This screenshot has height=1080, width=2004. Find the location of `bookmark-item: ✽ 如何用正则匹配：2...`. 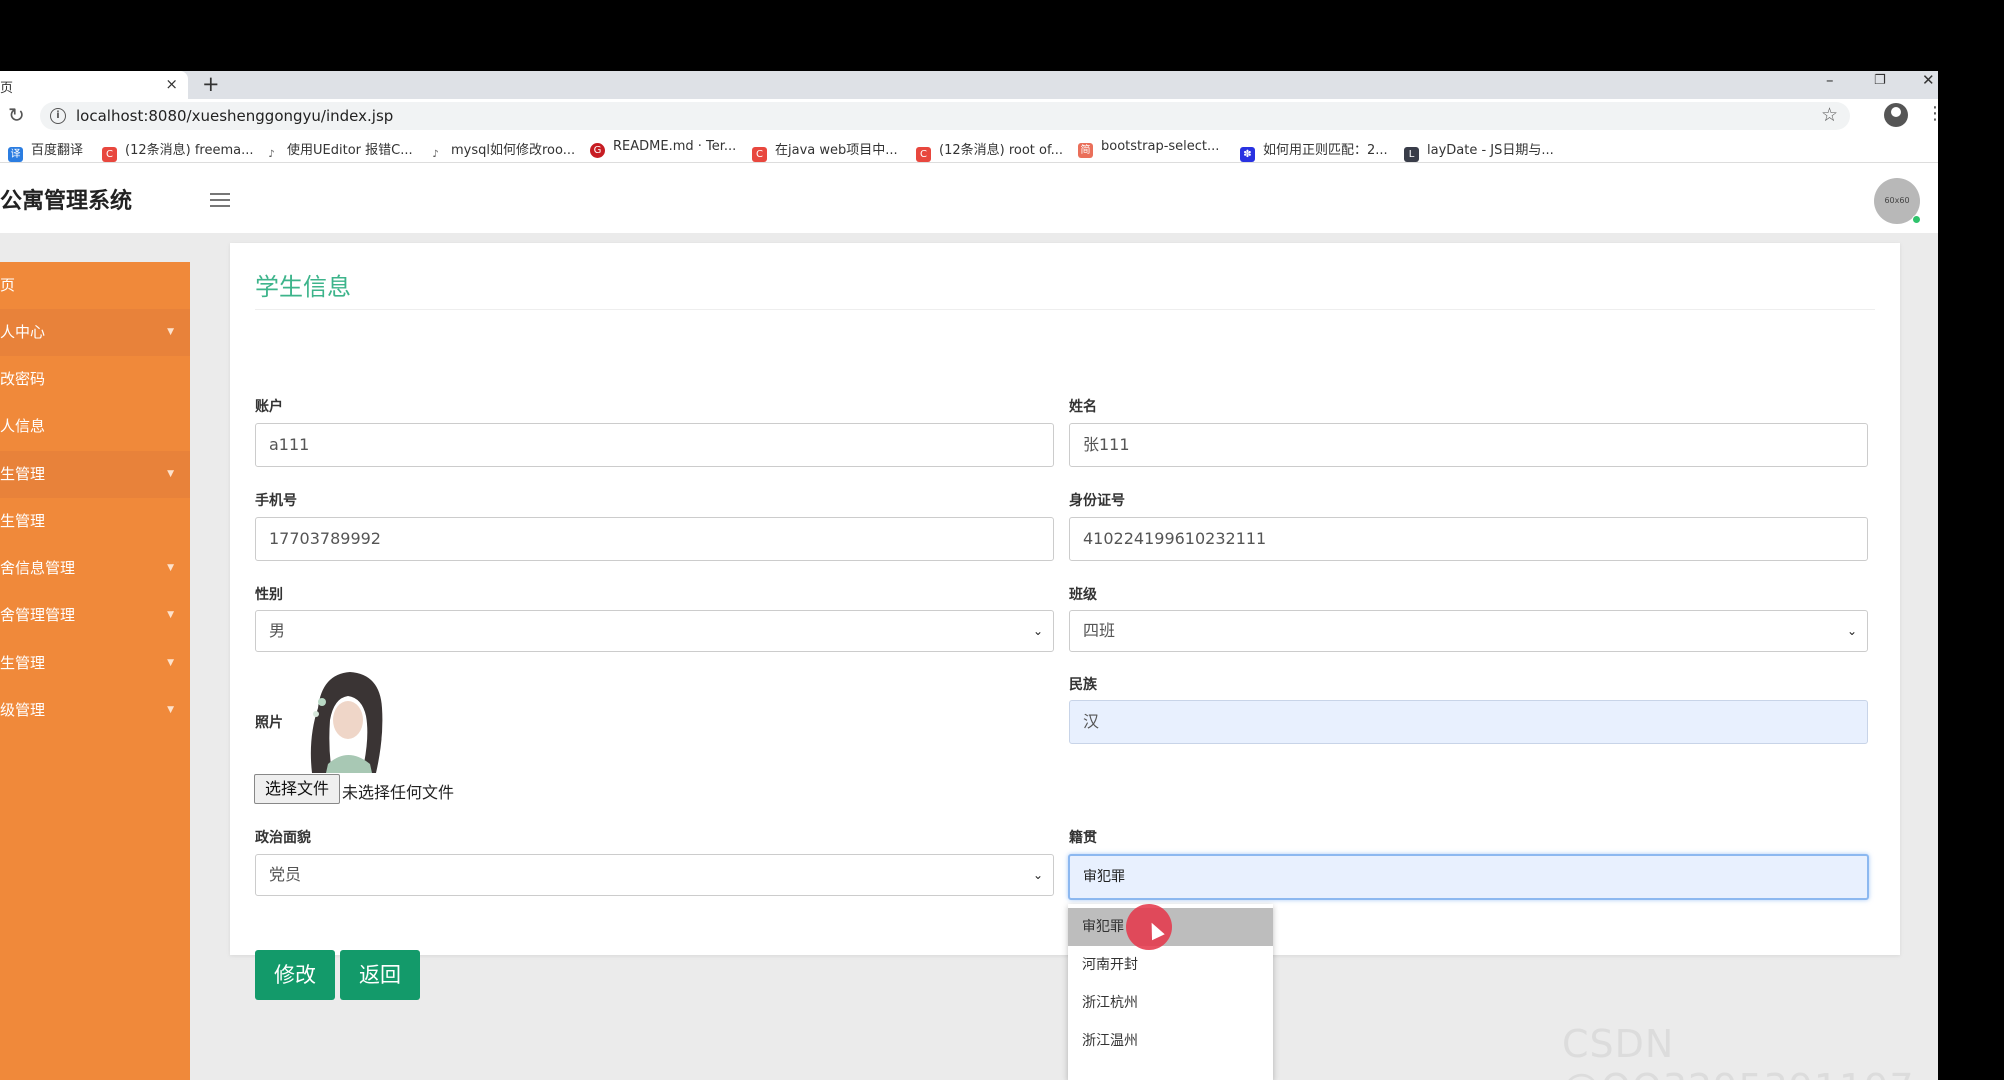

bookmark-item: ✽ 如何用正则匹配：2... is located at coordinates (1314, 150).